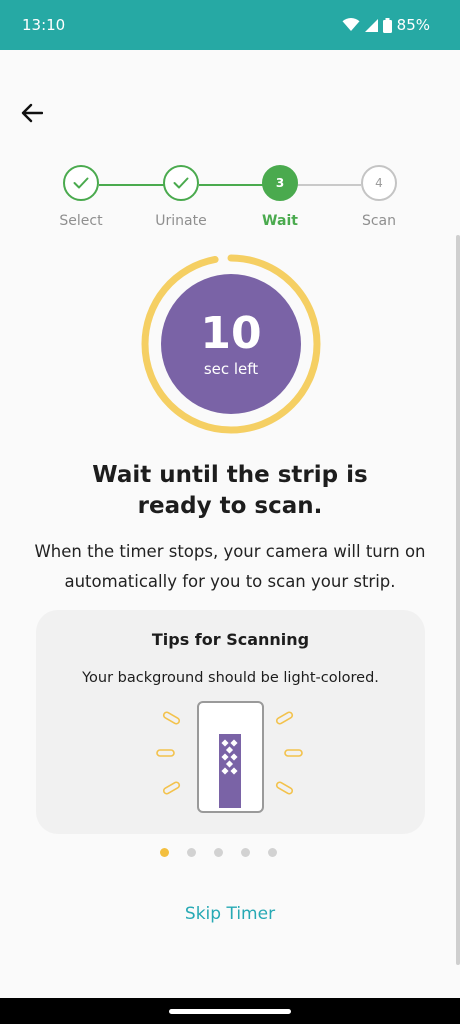 The image size is (460, 1024). I want to click on scrollbar, so click(458, 600).